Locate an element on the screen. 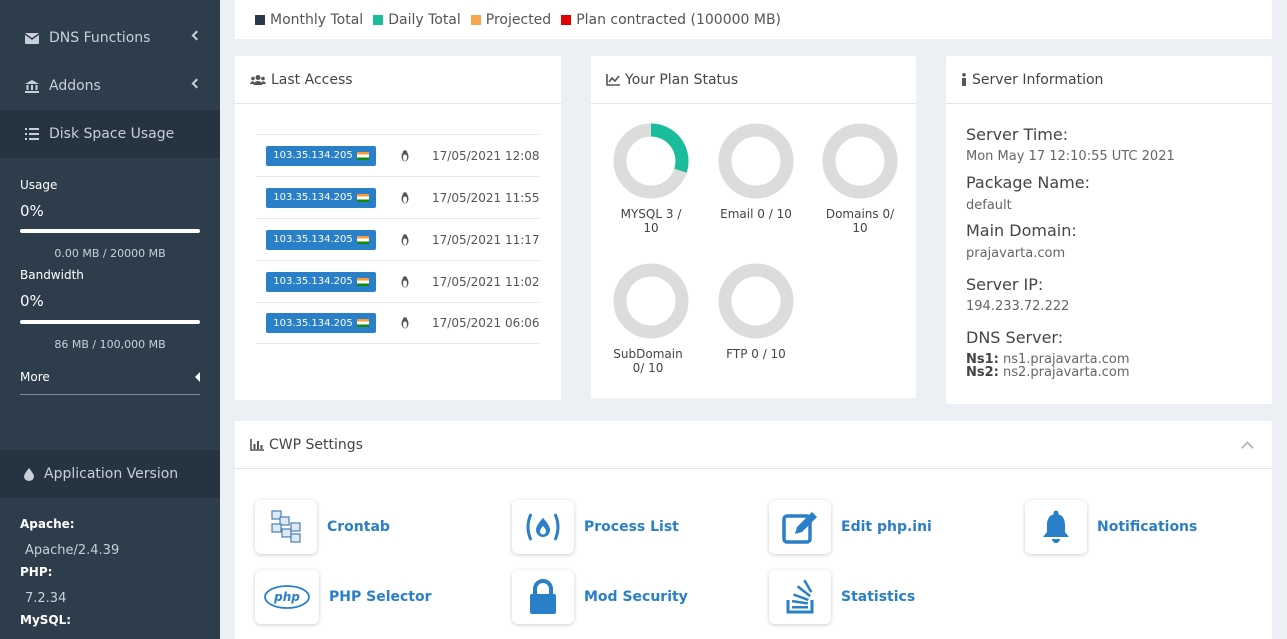 This screenshot has width=1287, height=639. cwp-item-label: Mod Security is located at coordinates (636, 597).